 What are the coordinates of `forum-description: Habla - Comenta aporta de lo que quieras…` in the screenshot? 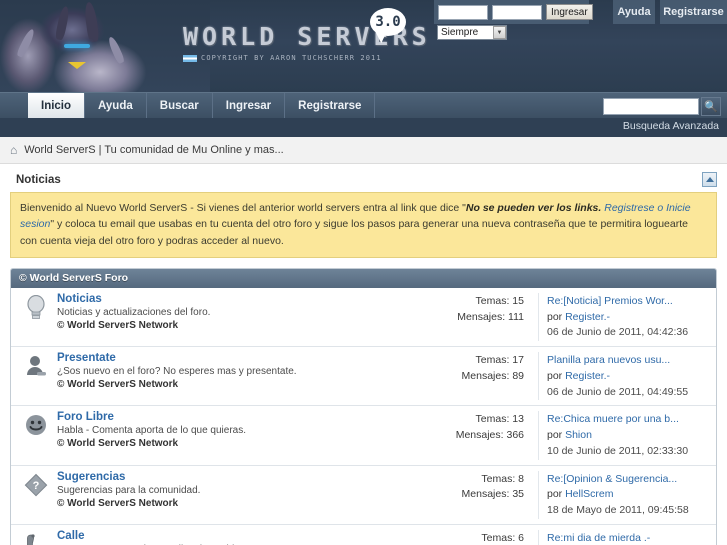 It's located at (152, 431).